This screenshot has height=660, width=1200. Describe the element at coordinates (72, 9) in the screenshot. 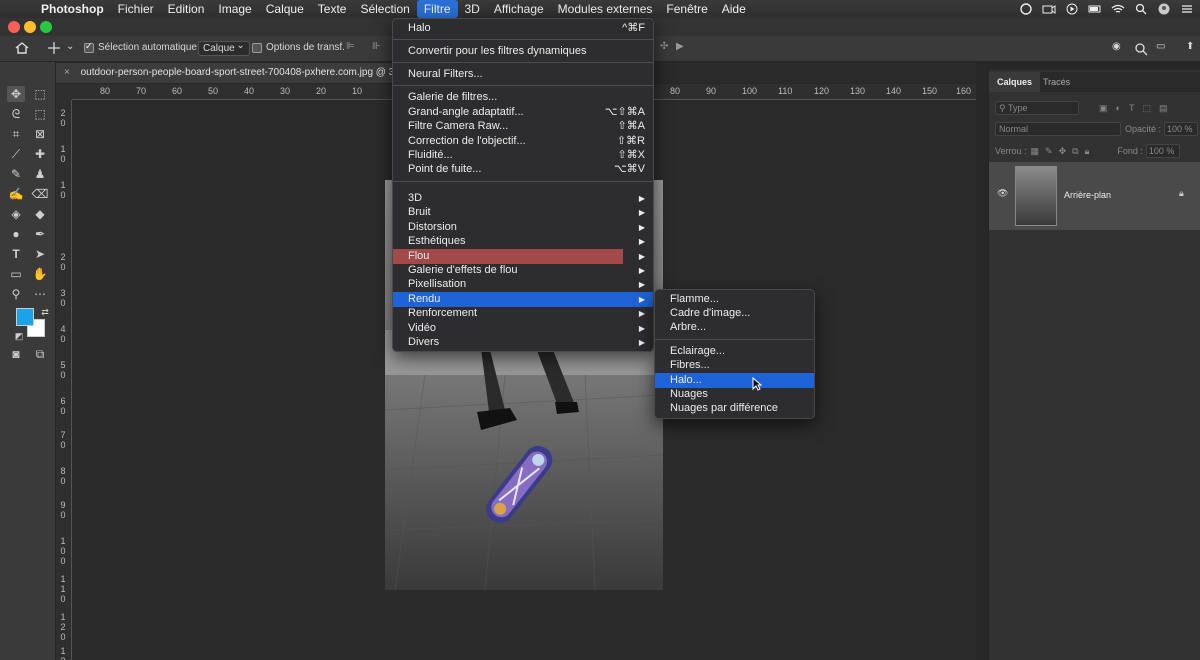

I see `menu-app-name: Photoshop` at that location.